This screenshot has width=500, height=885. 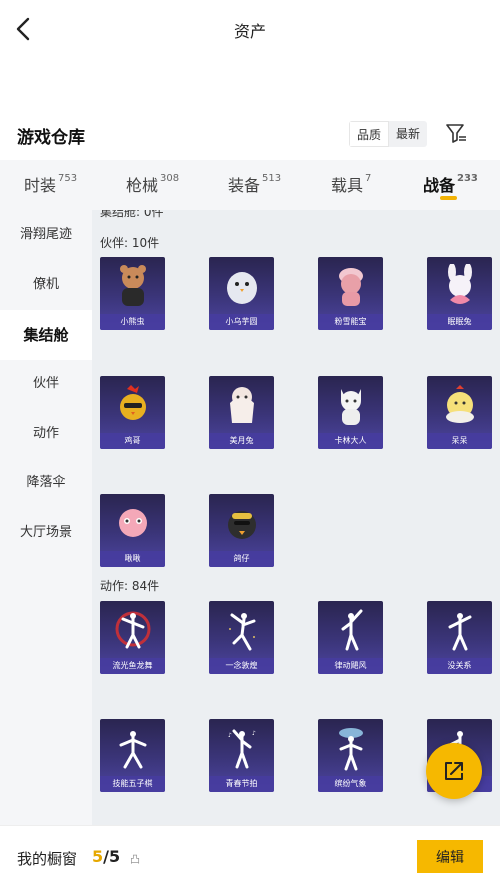 I want to click on chicken-figure-image, so click(x=132, y=405).